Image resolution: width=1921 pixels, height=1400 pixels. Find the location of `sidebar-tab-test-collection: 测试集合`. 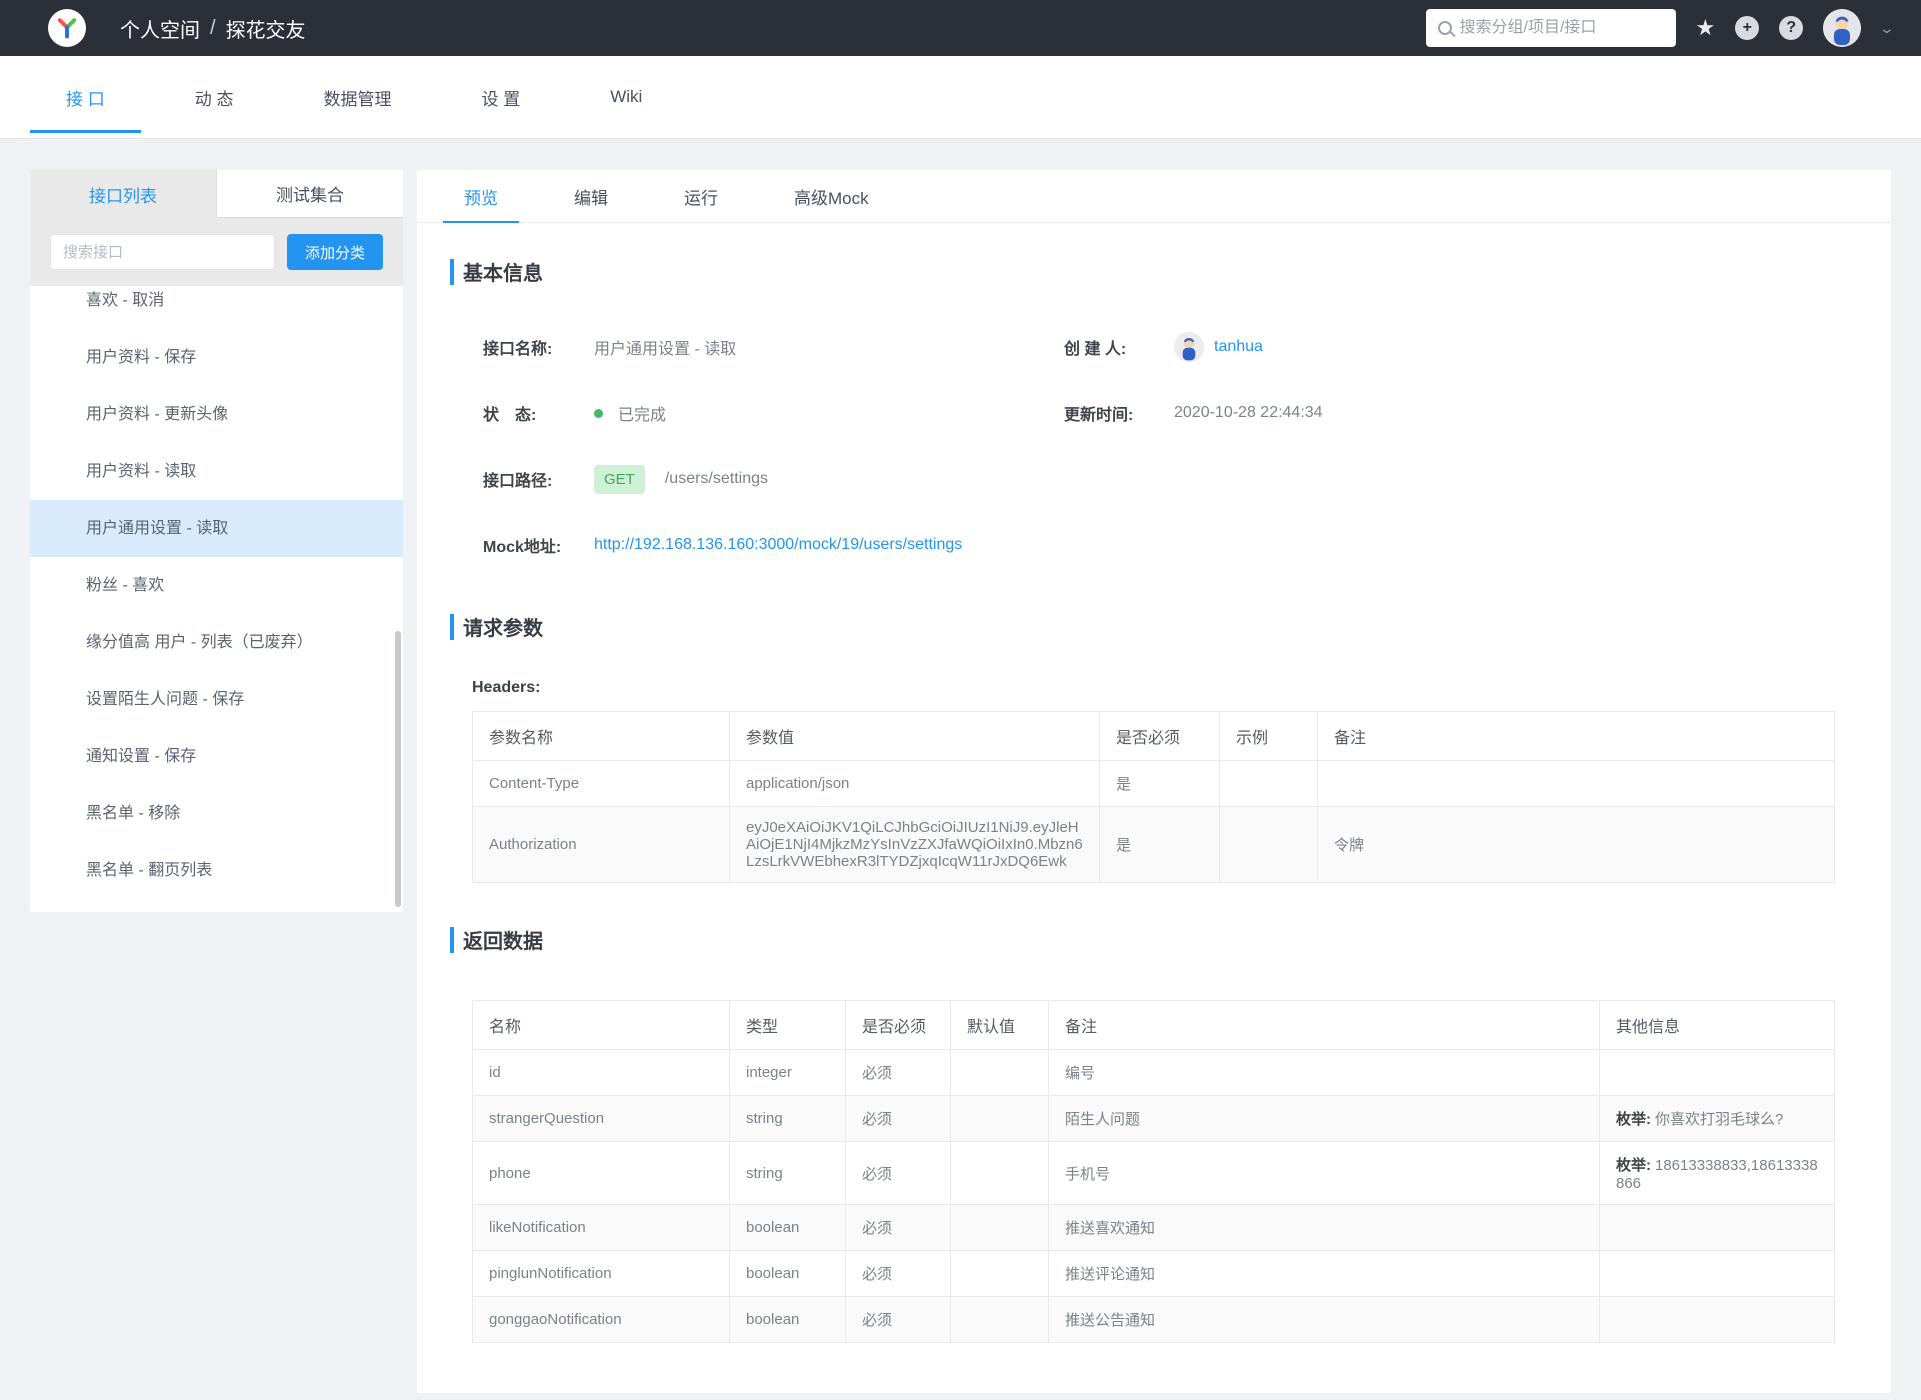

sidebar-tab-test-collection: 测试集合 is located at coordinates (309, 194).